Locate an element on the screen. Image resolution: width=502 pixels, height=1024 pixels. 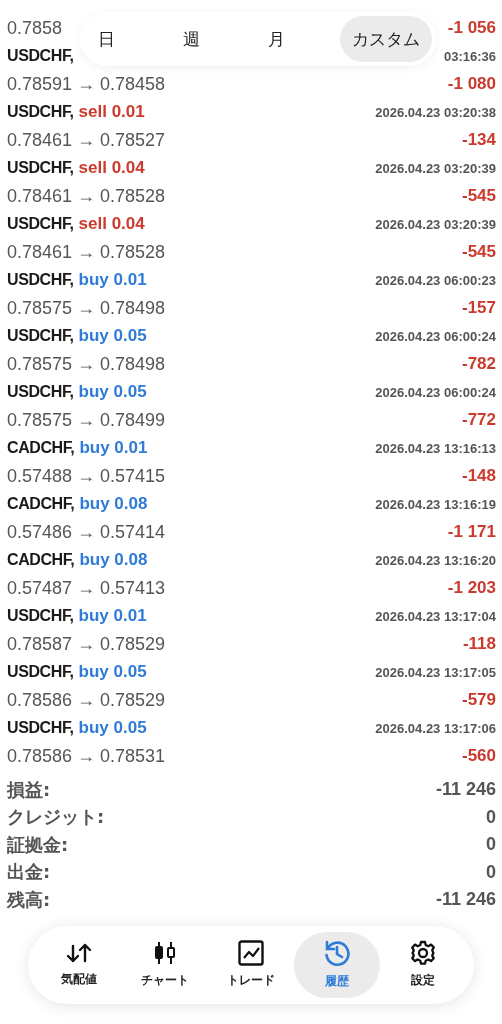
profit-value: -118 is located at coordinates (479, 644).